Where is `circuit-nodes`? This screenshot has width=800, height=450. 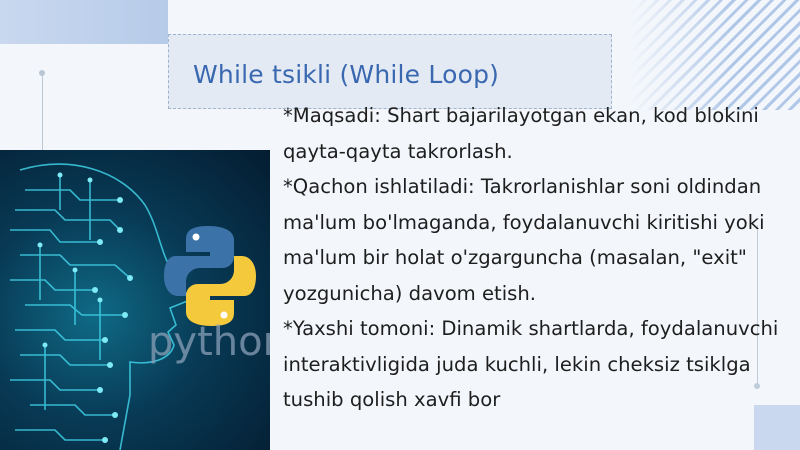 circuit-nodes is located at coordinates (85, 307).